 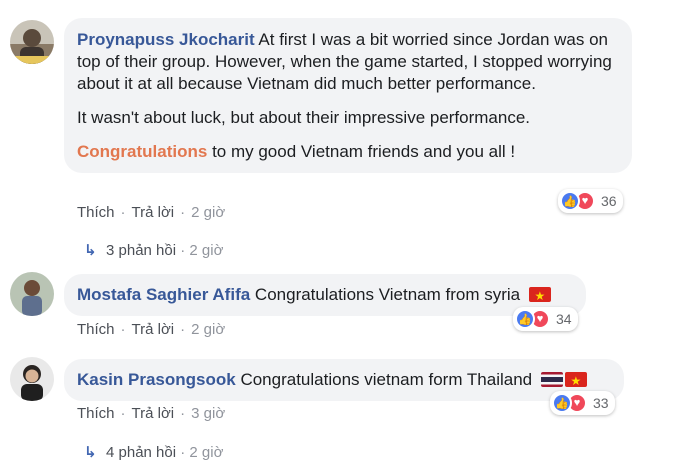 I want to click on reaction-summary: 👍 ♥ 33, so click(x=582, y=403).